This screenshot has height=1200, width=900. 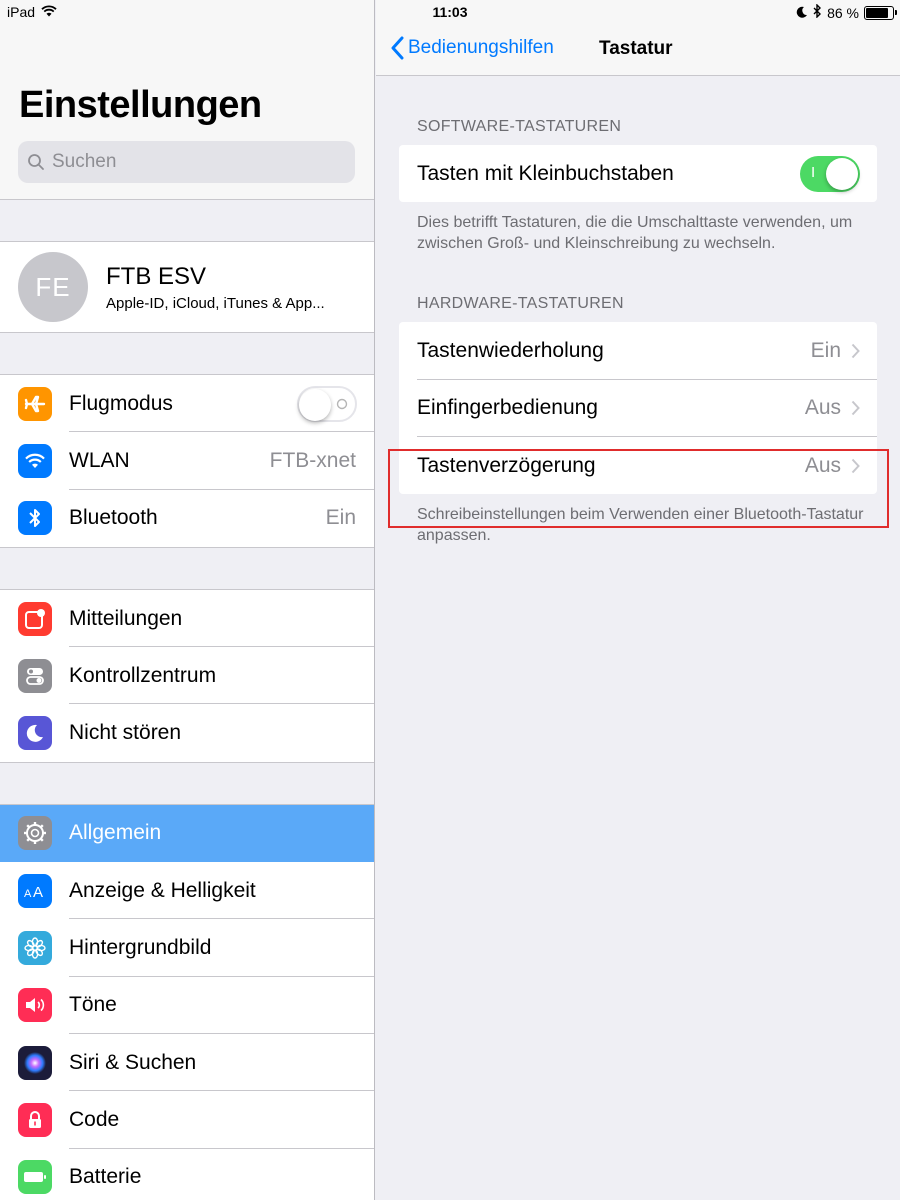 I want to click on lowercase-keys-toggle: I, so click(x=830, y=173).